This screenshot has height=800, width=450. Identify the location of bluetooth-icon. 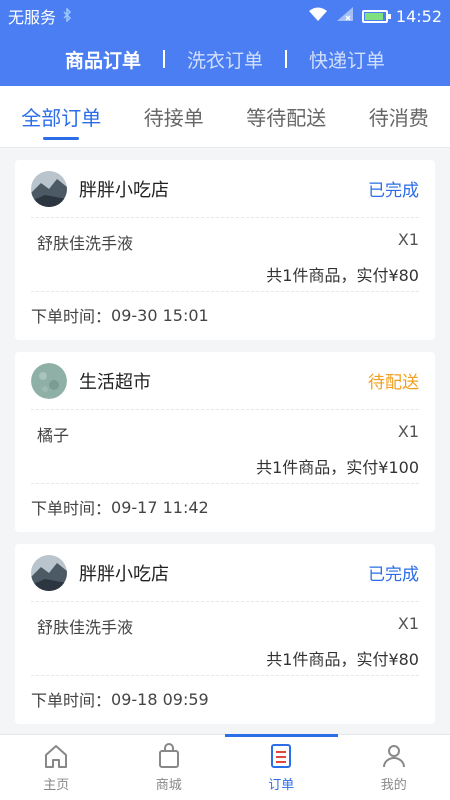
(67, 16).